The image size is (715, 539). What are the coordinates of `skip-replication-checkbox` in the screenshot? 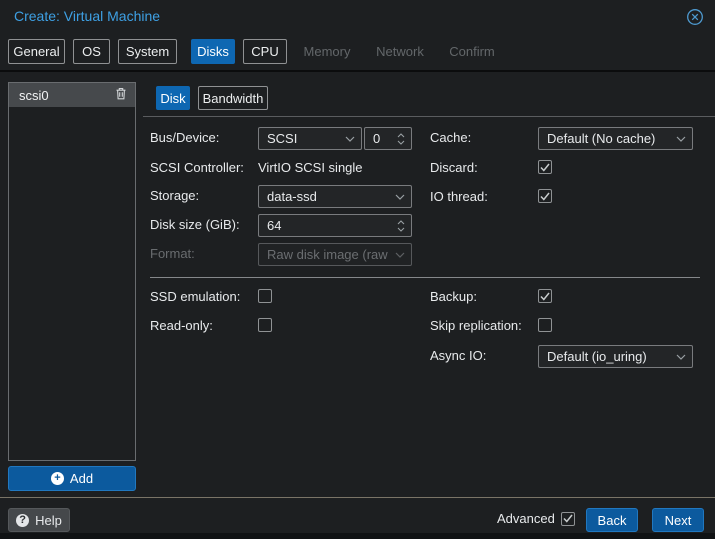 It's located at (545, 325).